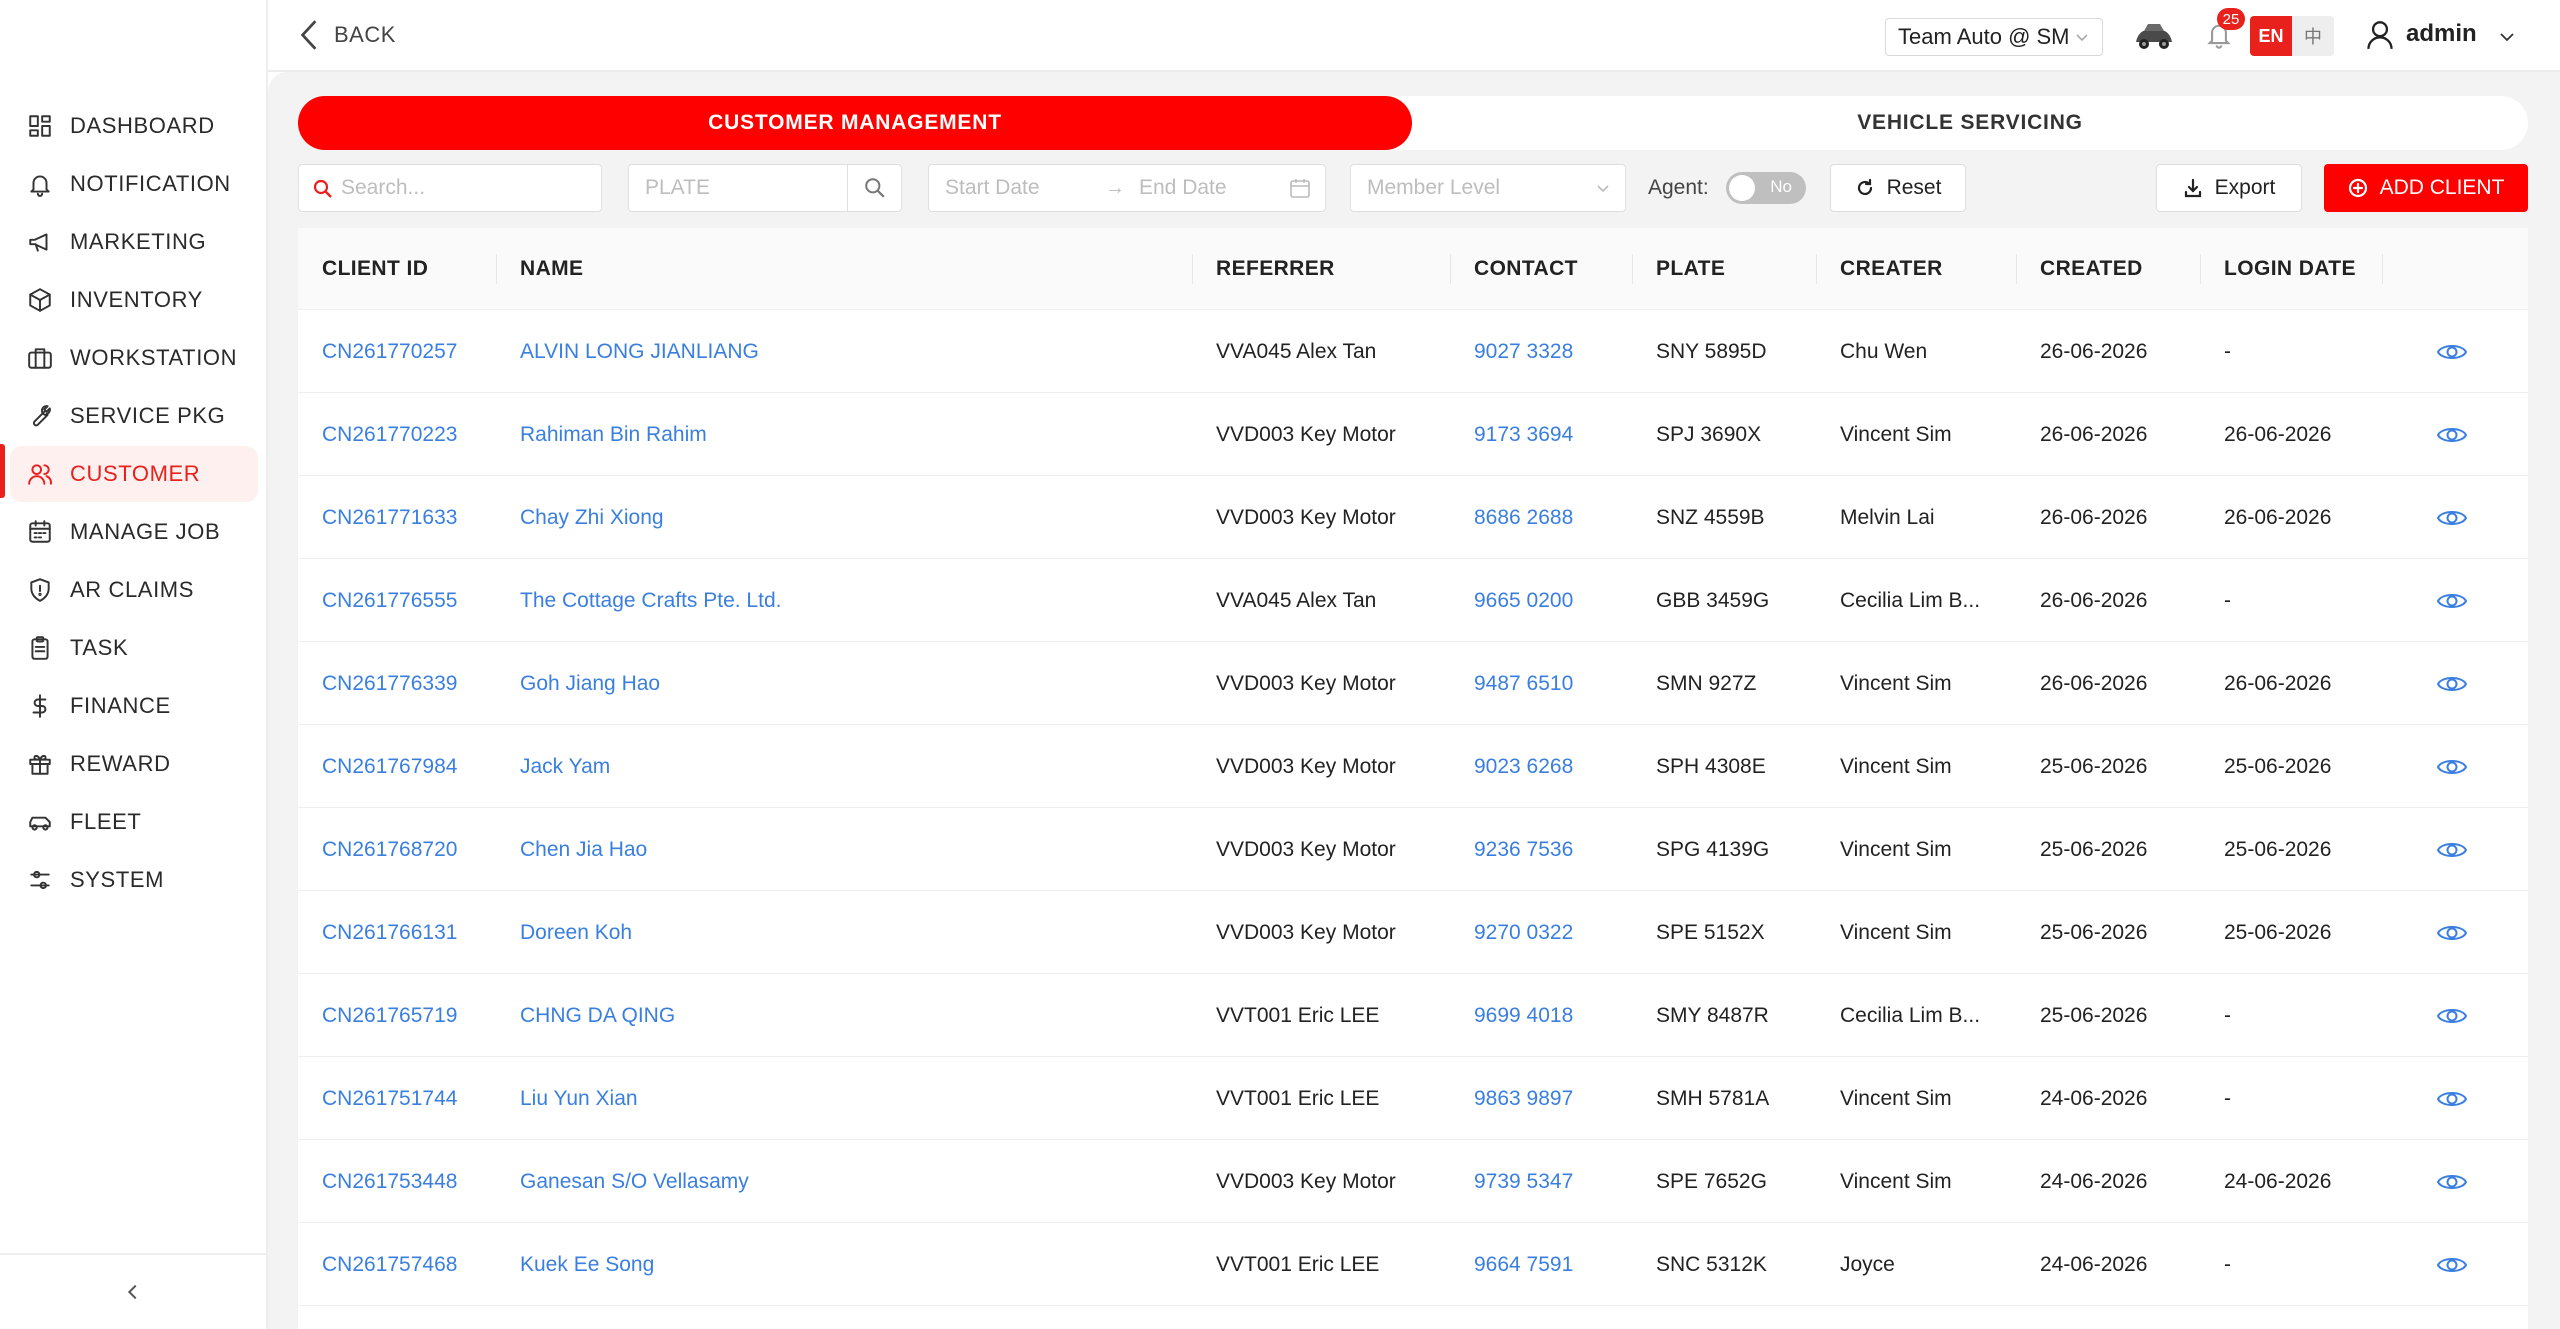 Image resolution: width=2560 pixels, height=1329 pixels. What do you see at coordinates (1970, 123) in the screenshot?
I see `tab-vehicle-servicing: VEHICLE SERVICING` at bounding box center [1970, 123].